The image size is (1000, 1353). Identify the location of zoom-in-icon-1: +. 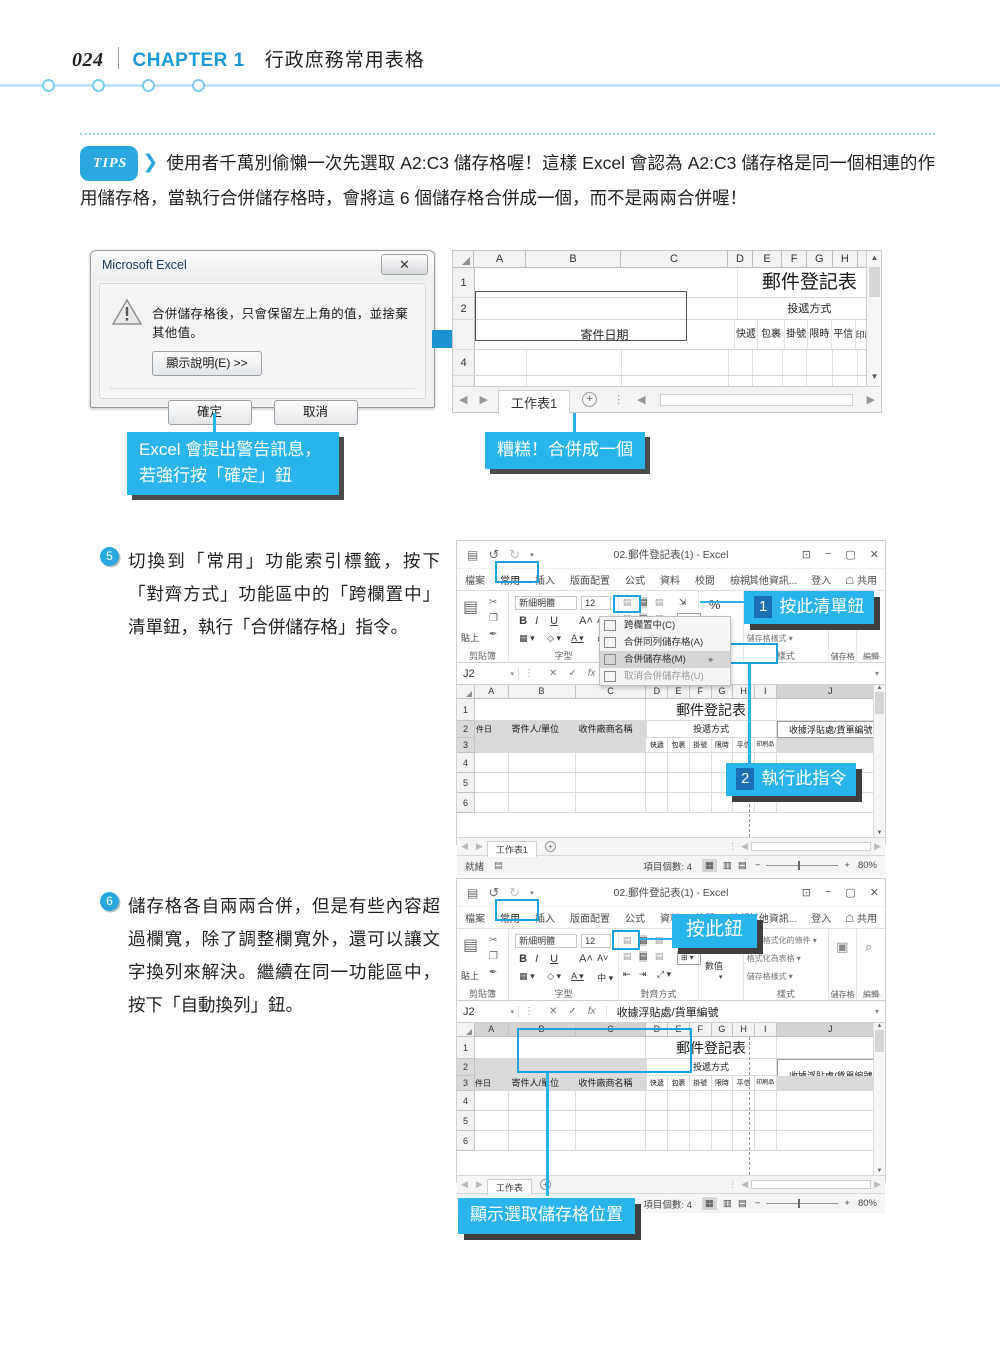
(847, 865).